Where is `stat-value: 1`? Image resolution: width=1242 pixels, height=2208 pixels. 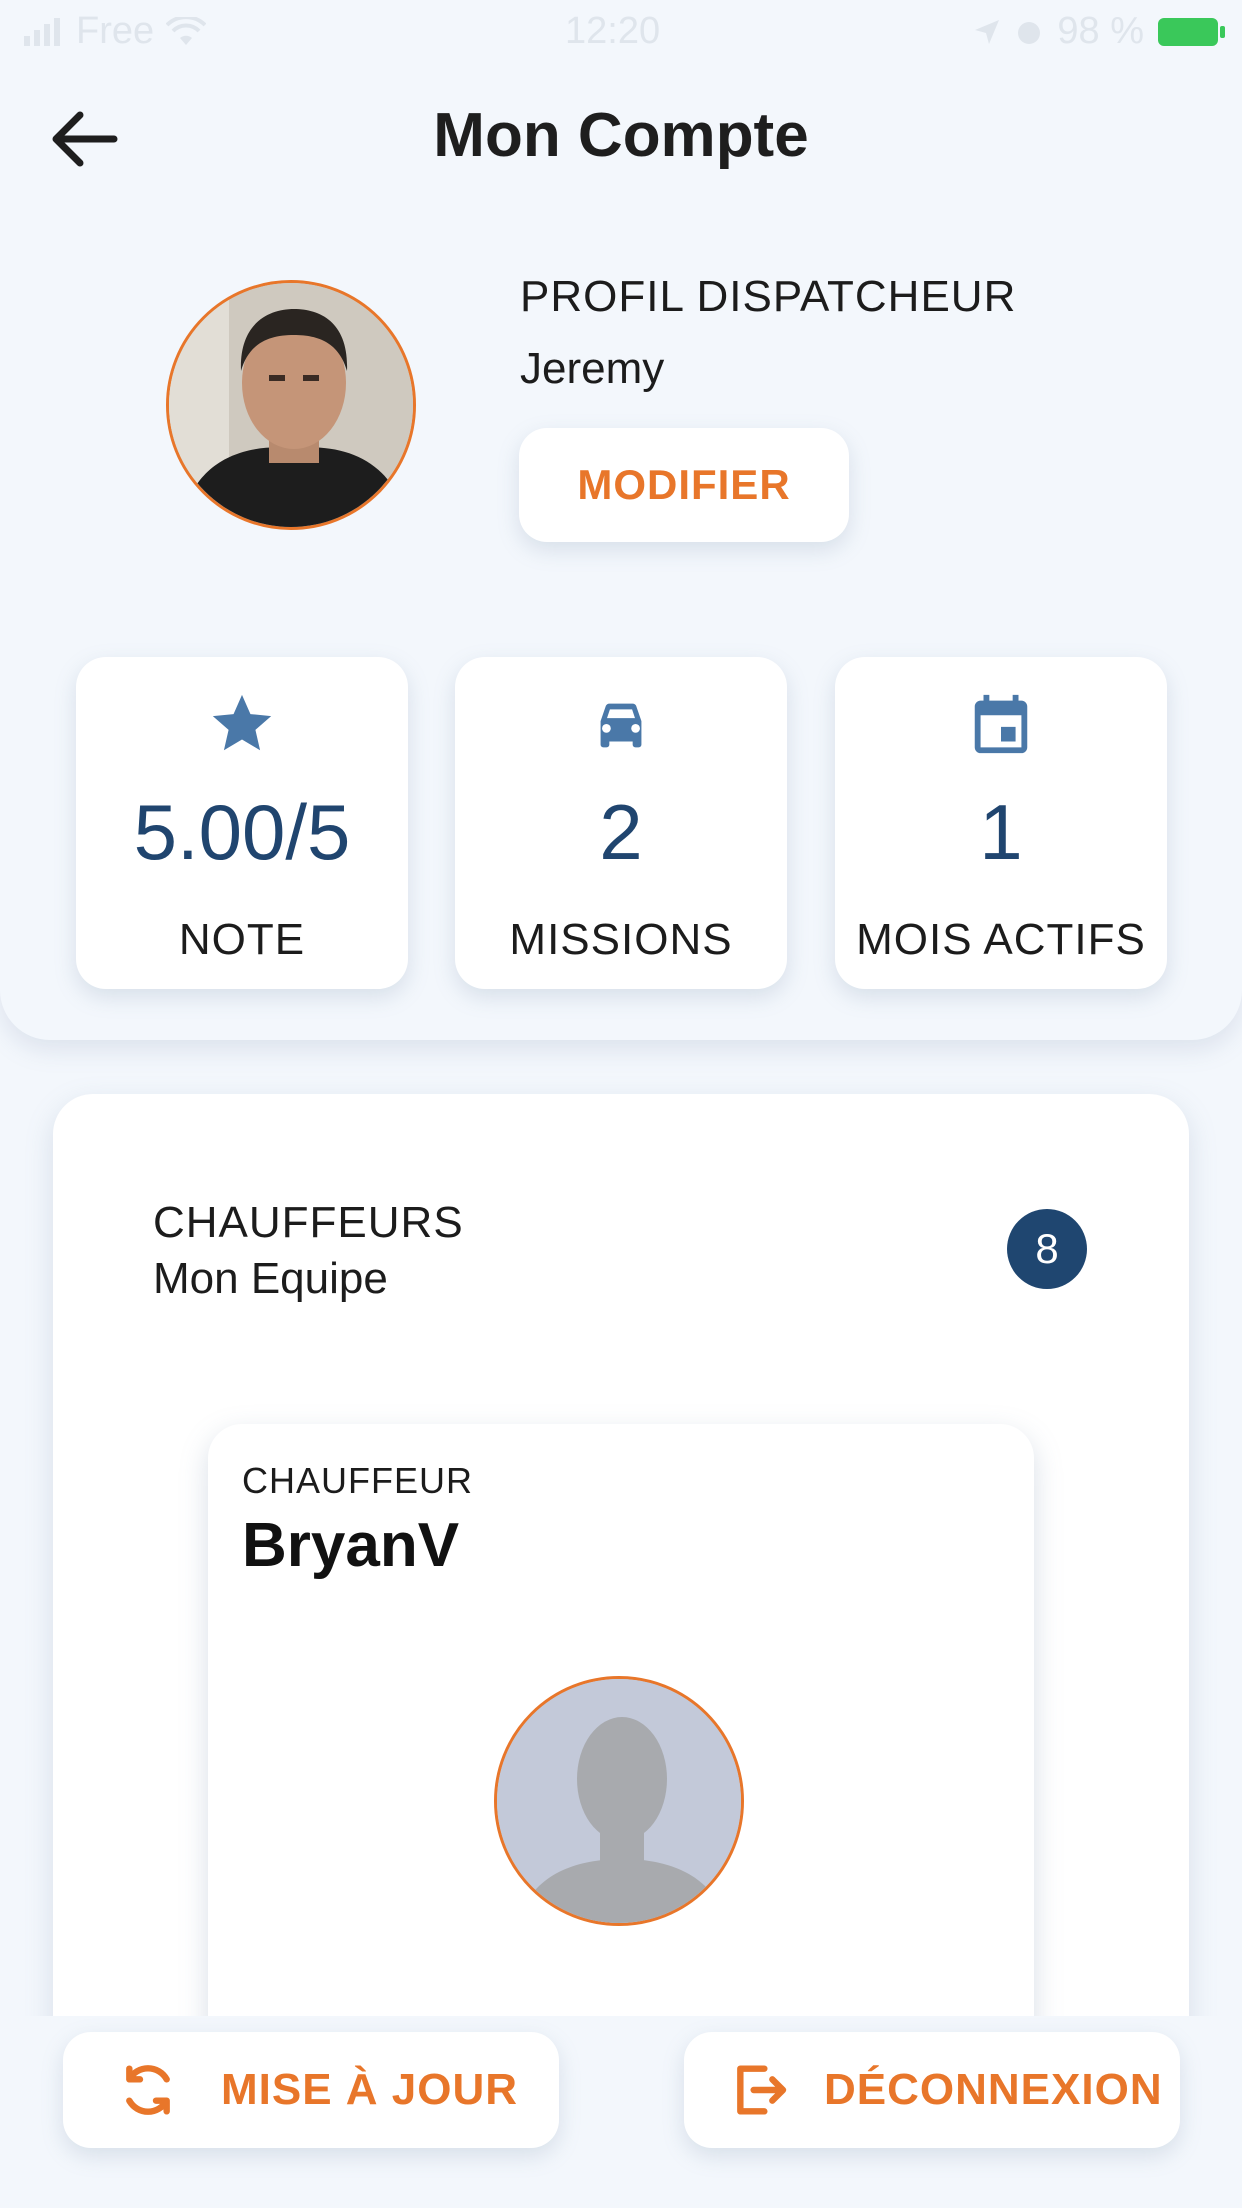
stat-value: 1 is located at coordinates (1001, 832).